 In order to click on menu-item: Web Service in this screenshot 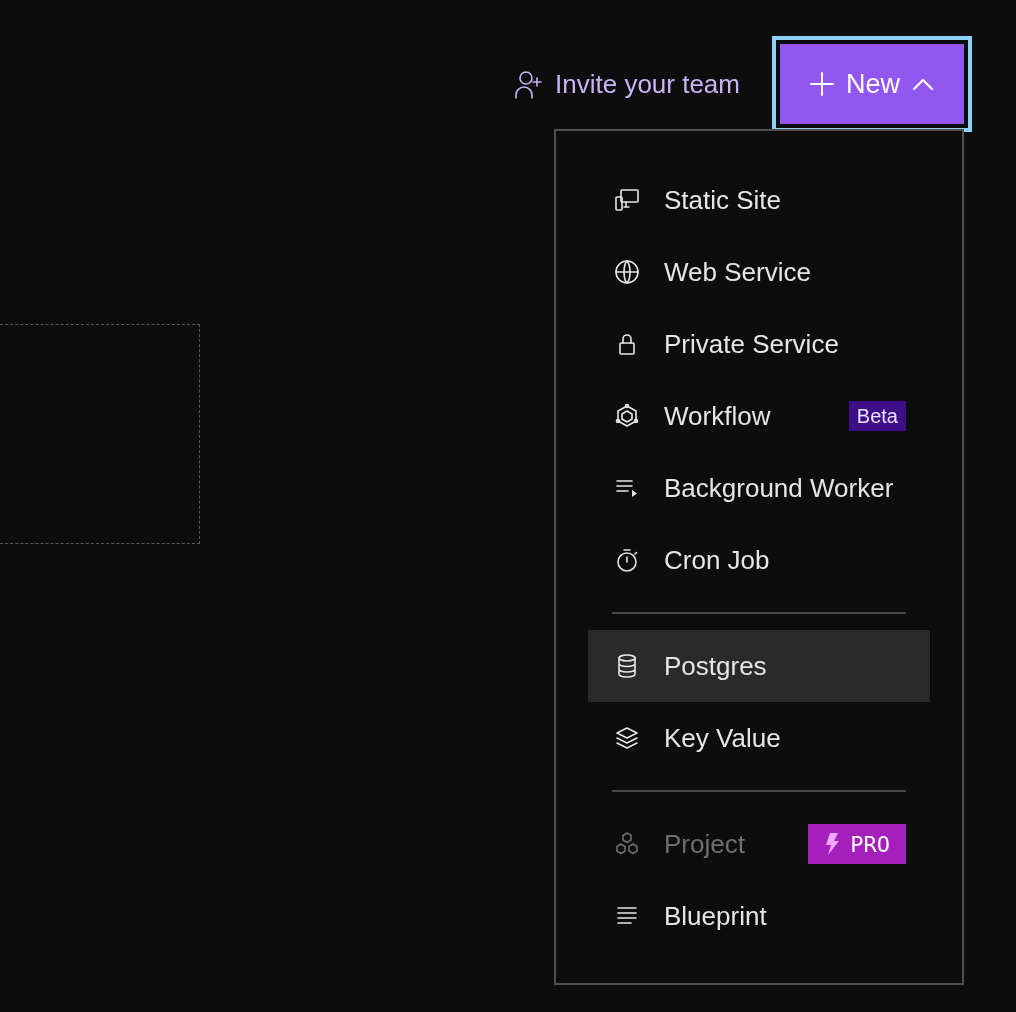, I will do `click(759, 272)`.